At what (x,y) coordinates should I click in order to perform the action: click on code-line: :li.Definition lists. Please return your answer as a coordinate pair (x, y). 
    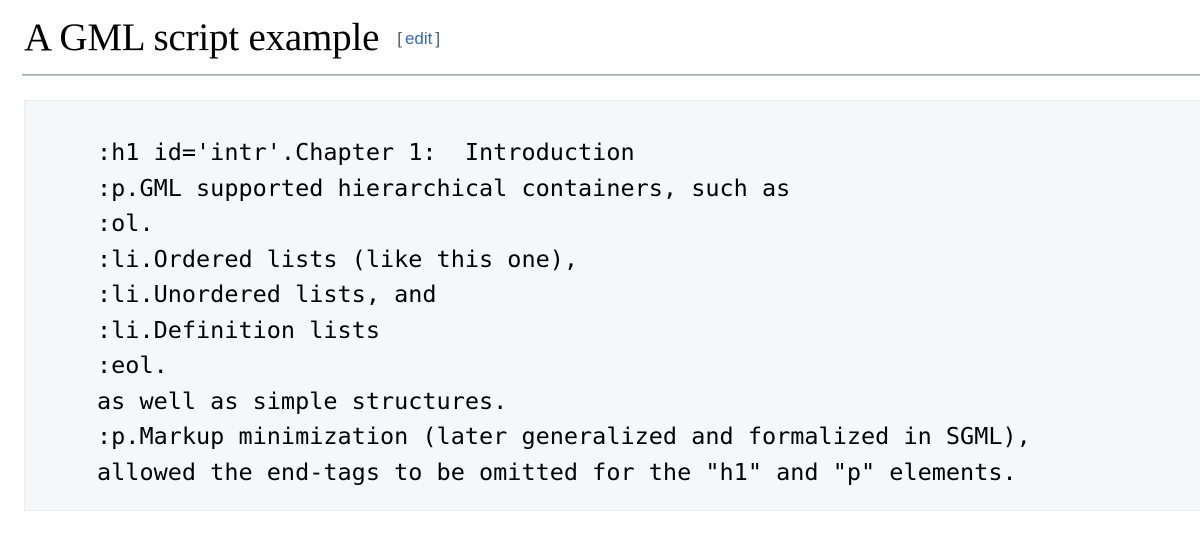
    Looking at the image, I should click on (238, 329).